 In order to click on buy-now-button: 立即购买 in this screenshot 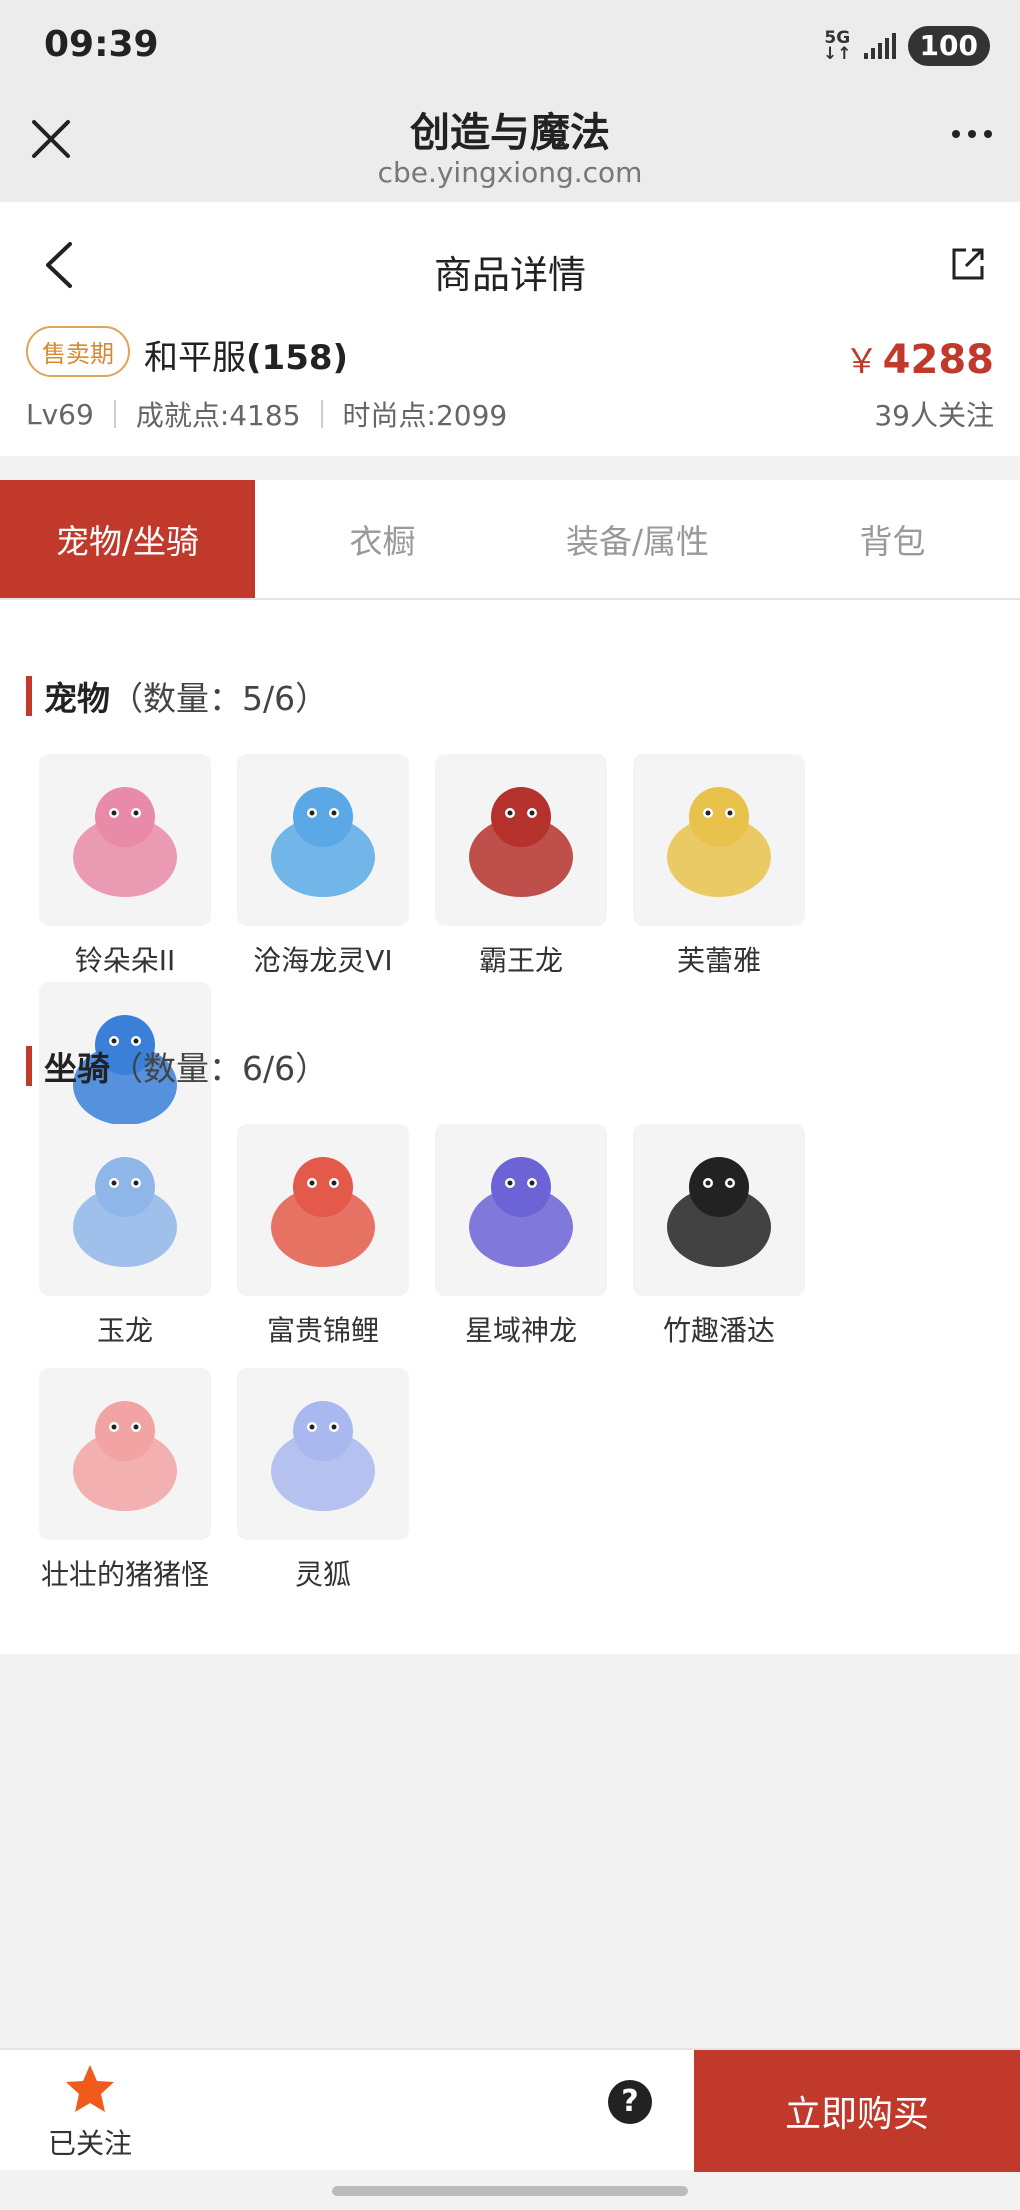, I will do `click(857, 2111)`.